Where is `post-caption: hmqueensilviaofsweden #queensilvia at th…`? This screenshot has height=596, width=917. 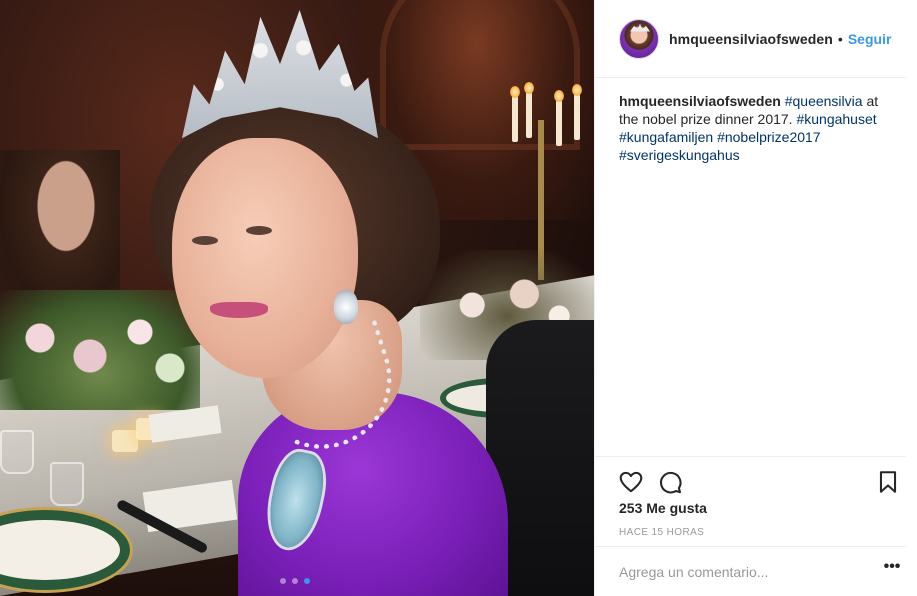 post-caption: hmqueensilviaofsweden #queensilvia at th… is located at coordinates (754, 128).